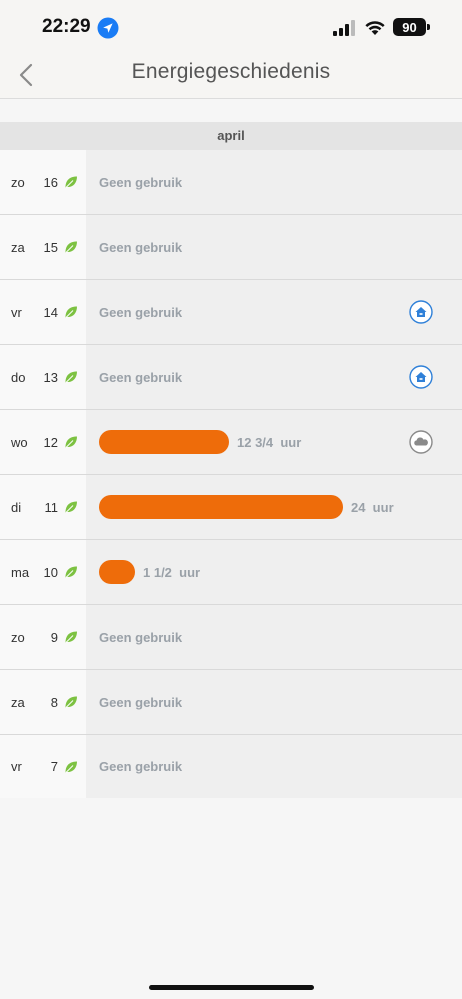  Describe the element at coordinates (344, 28) in the screenshot. I see `cellular-signal-icon` at that location.